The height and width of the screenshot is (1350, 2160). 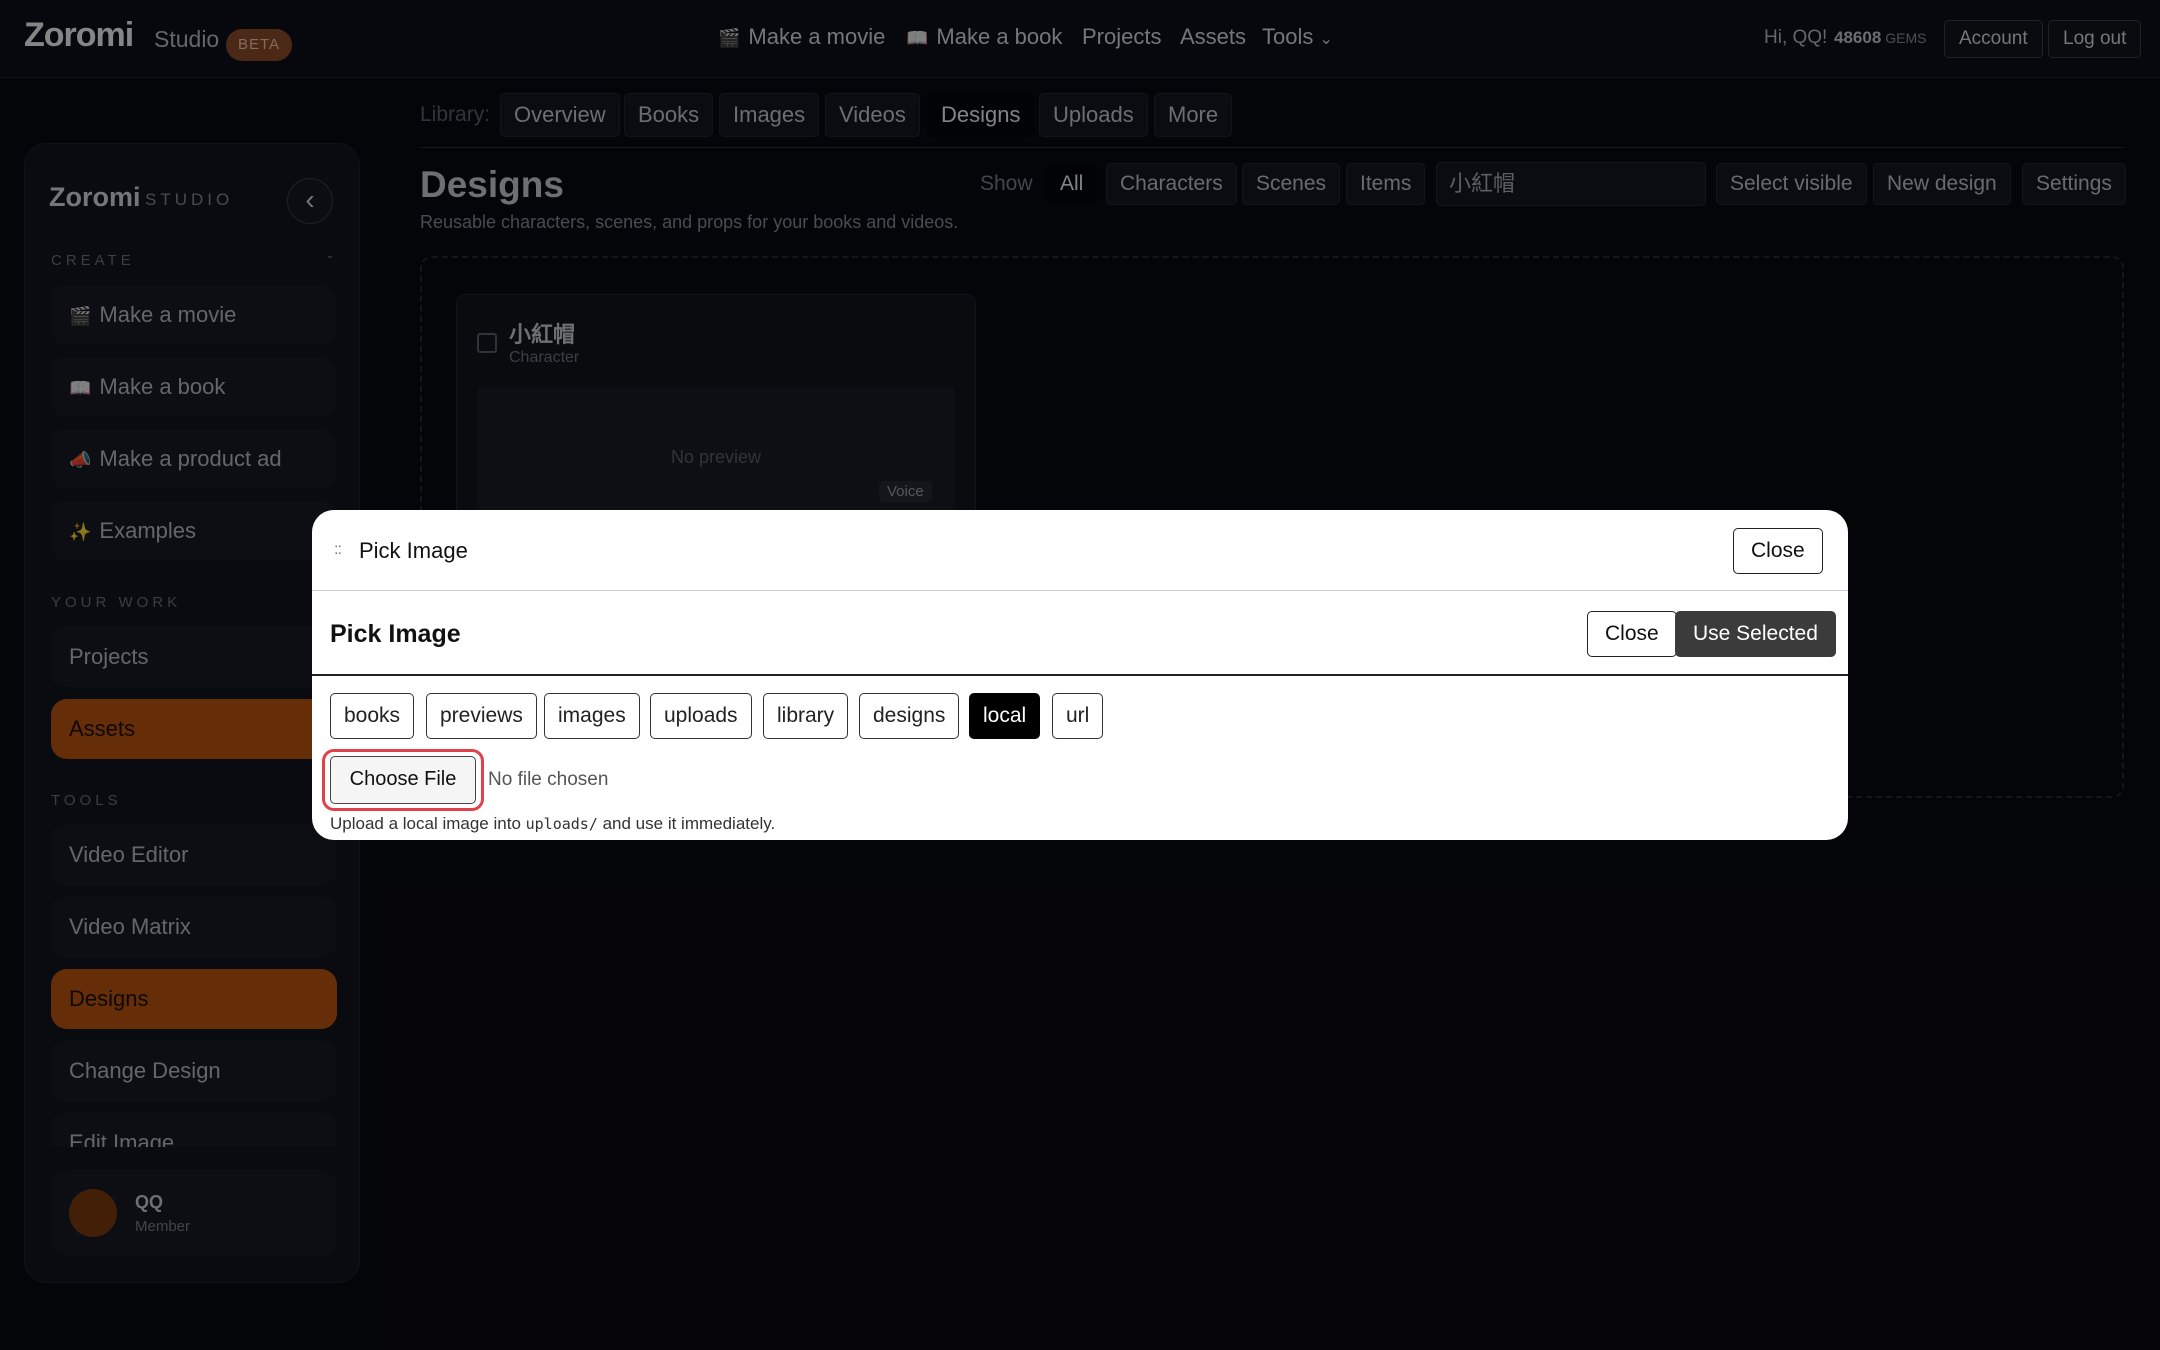 What do you see at coordinates (561, 824) in the screenshot?
I see `upload-hint-path: uploads/` at bounding box center [561, 824].